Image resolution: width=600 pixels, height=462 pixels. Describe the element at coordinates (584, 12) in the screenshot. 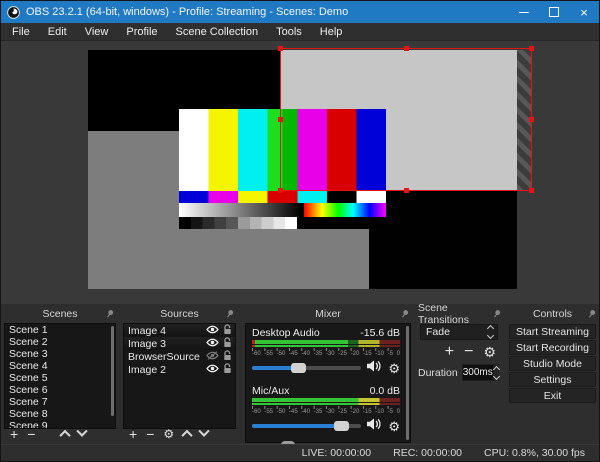

I see `close-button: ×` at that location.